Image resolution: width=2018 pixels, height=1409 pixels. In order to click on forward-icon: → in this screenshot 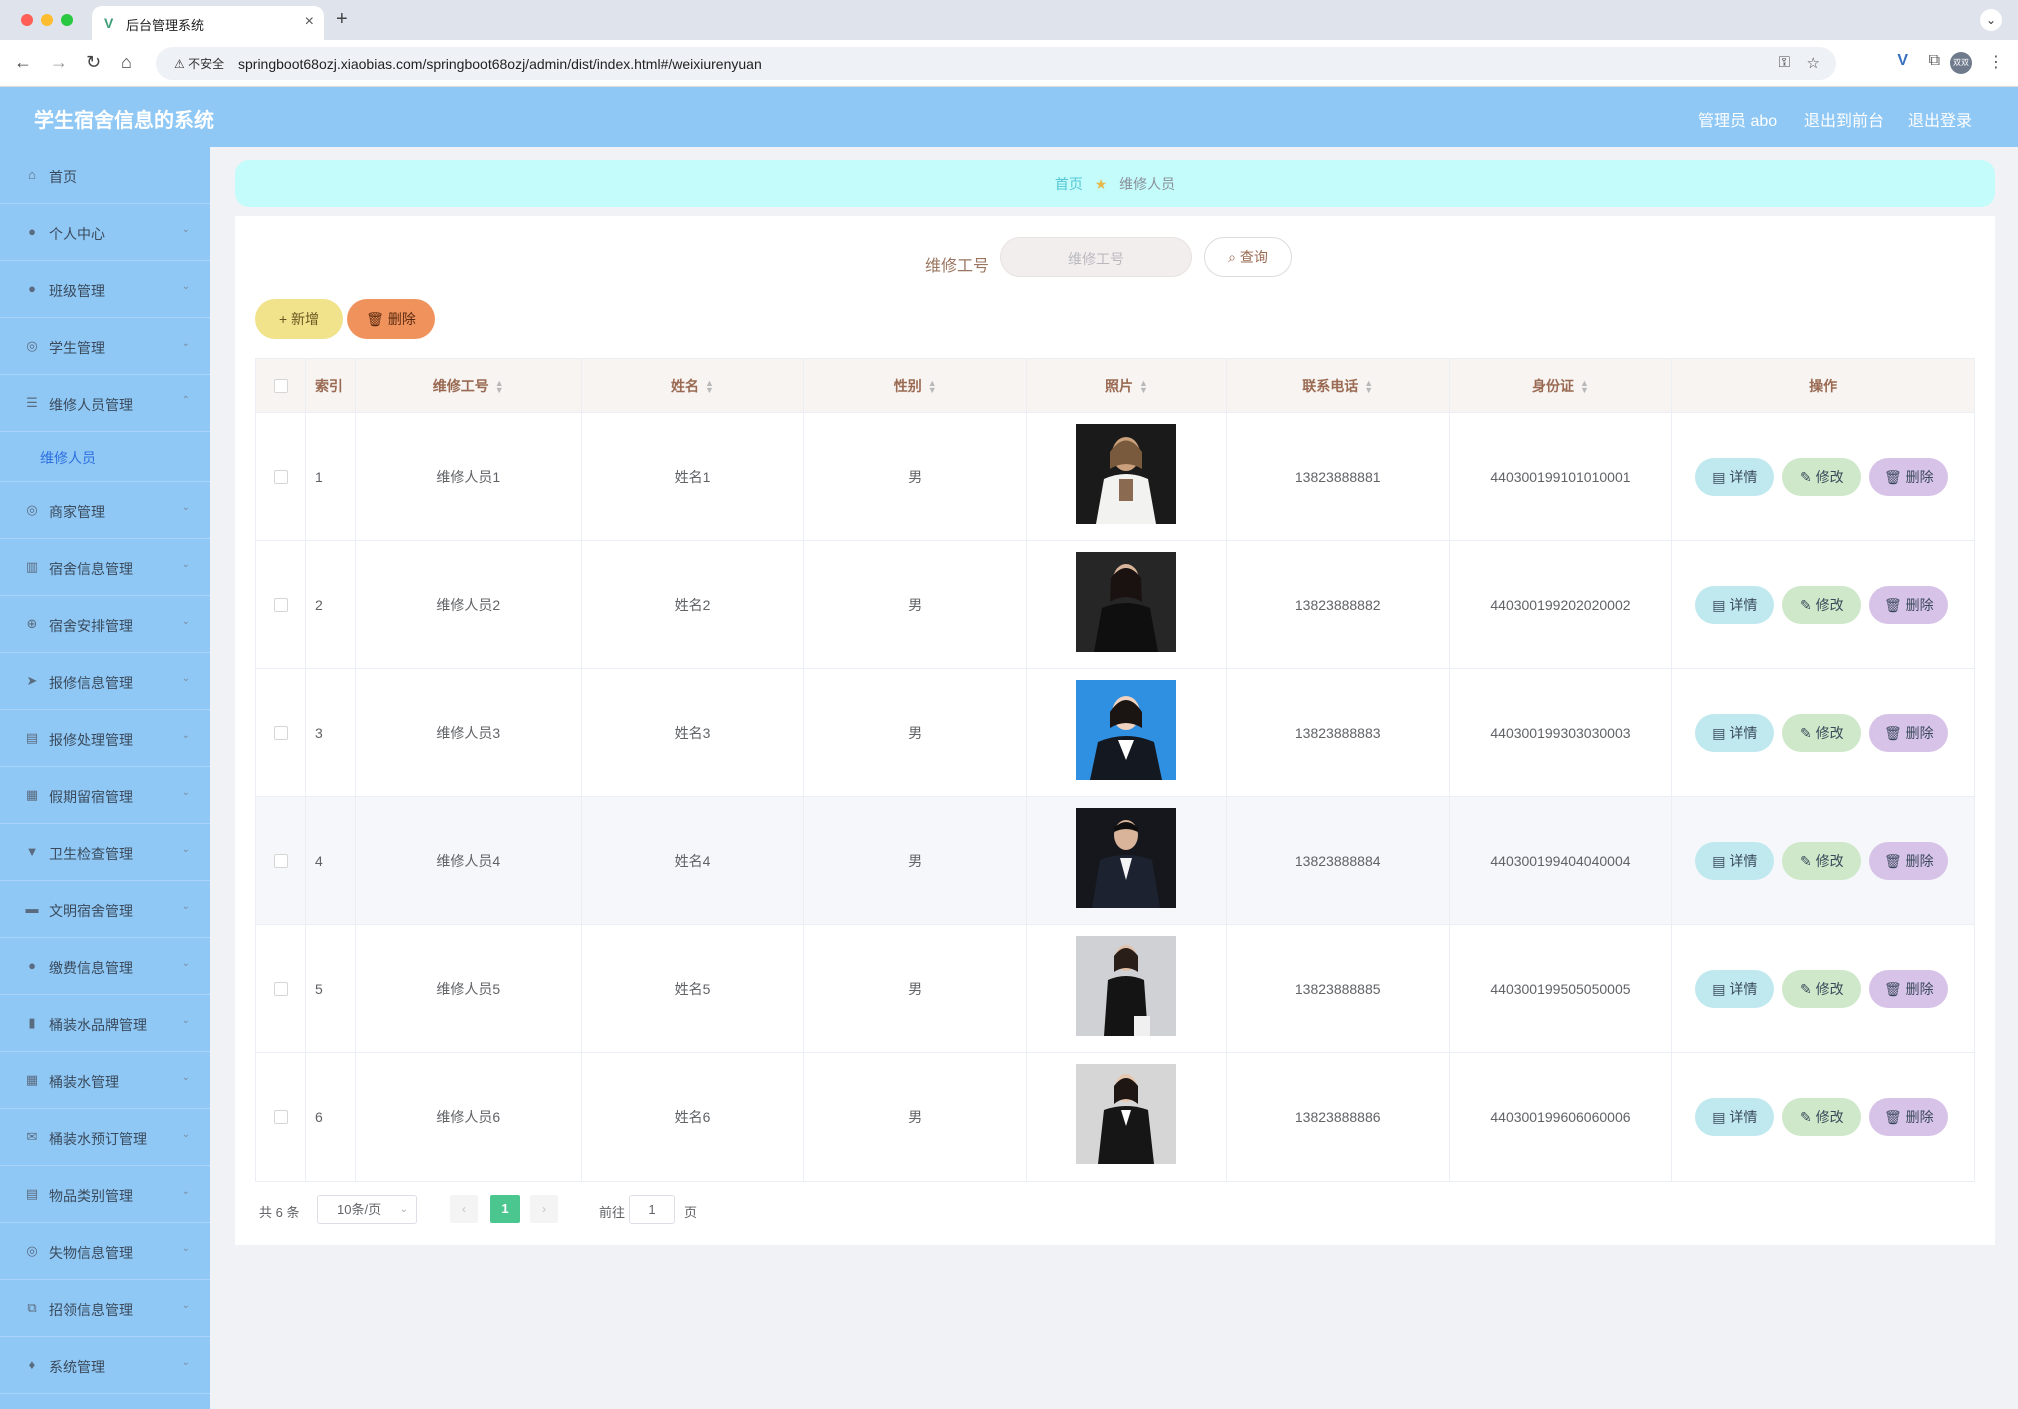, I will do `click(59, 62)`.